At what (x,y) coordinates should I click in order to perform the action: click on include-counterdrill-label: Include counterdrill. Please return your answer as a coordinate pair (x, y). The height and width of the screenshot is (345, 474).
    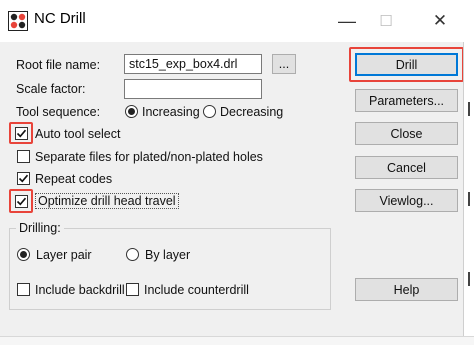
    Looking at the image, I should click on (196, 290).